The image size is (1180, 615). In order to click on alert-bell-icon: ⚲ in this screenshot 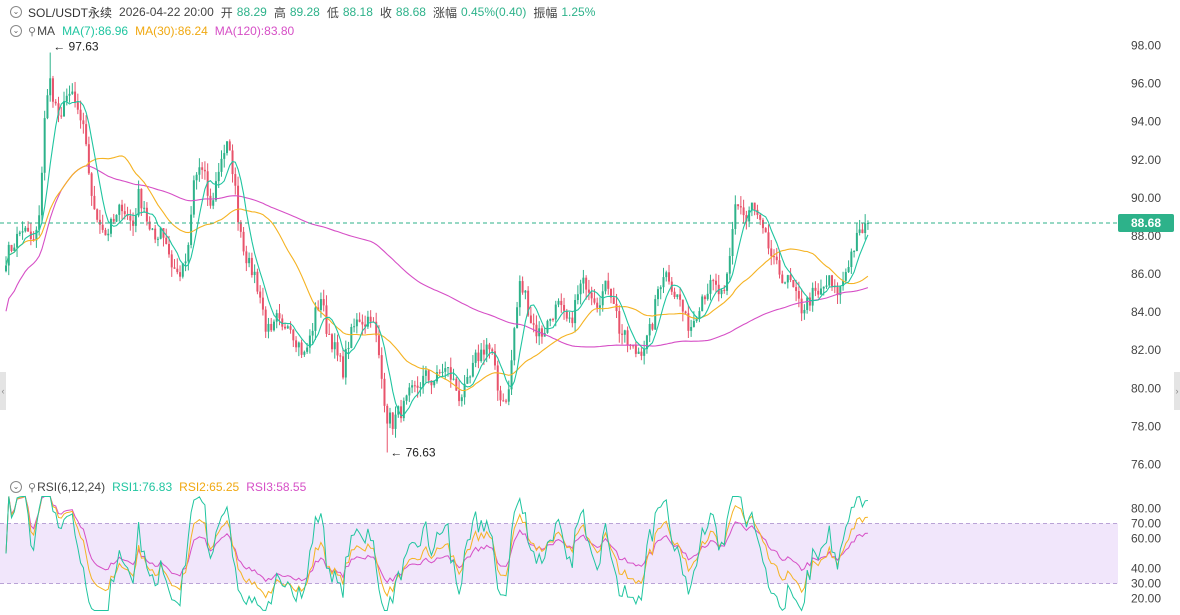, I will do `click(32, 31)`.